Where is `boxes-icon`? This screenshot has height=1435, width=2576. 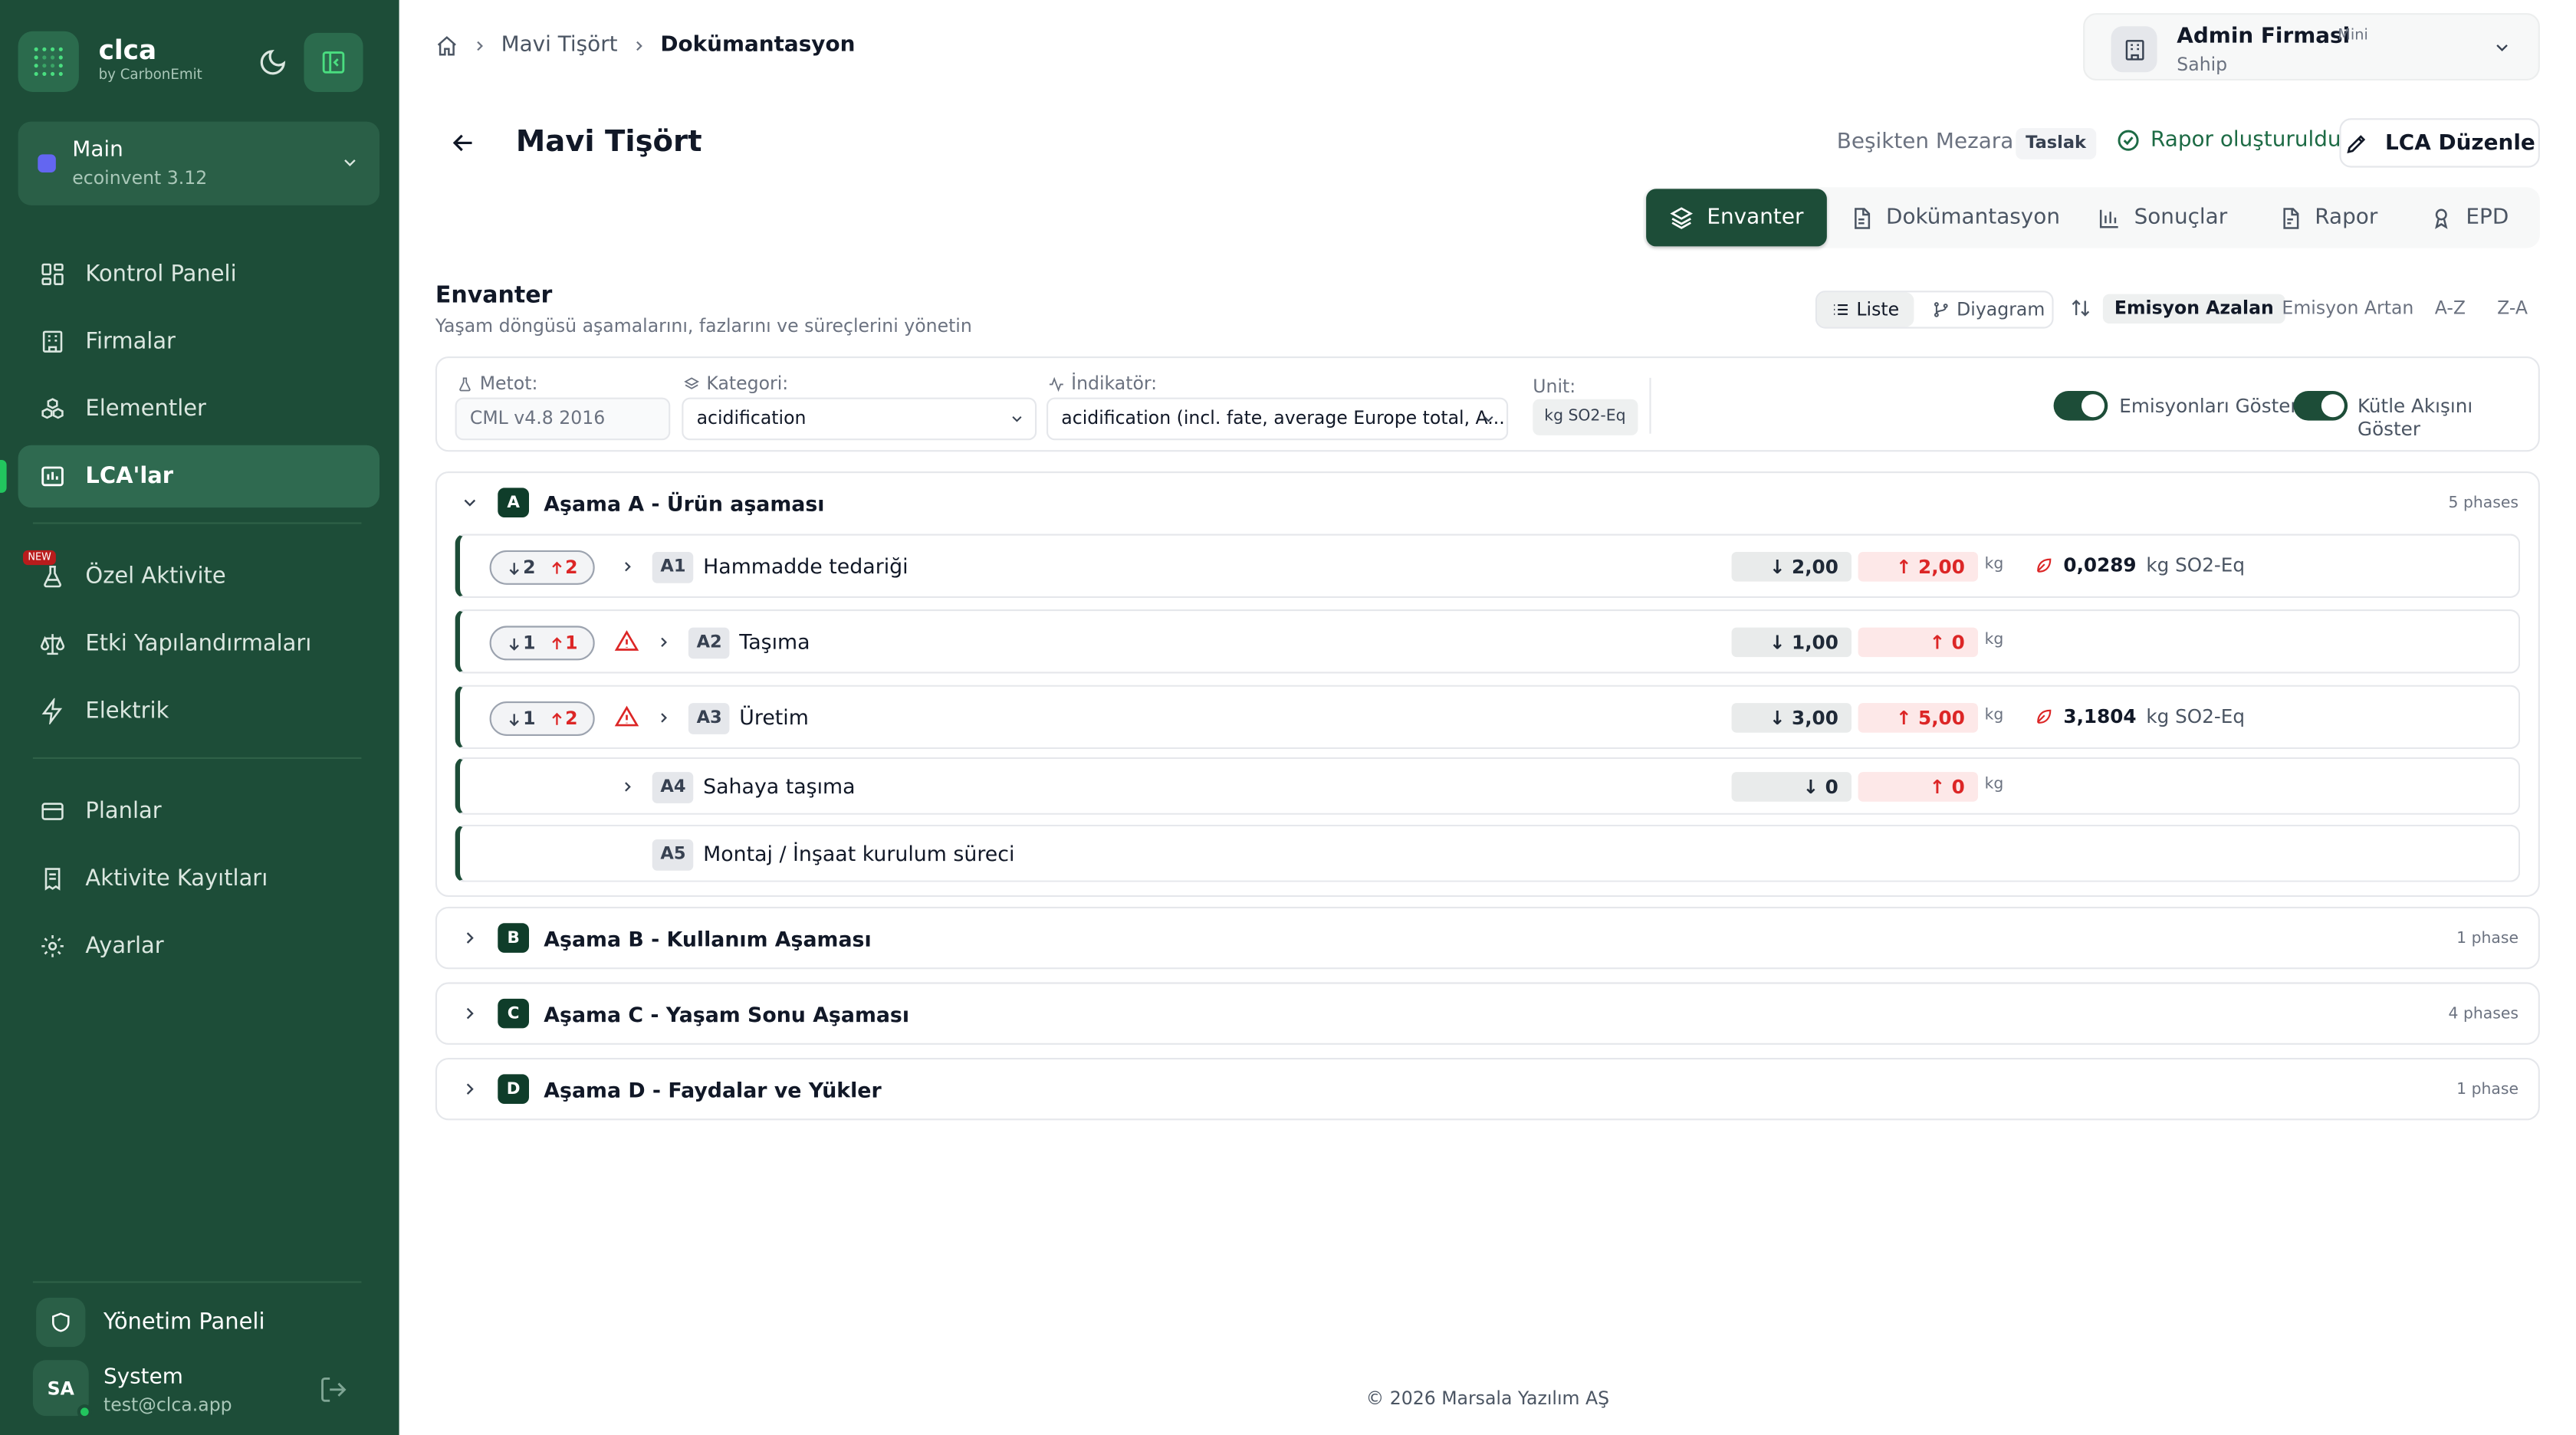
boxes-icon is located at coordinates (53, 409).